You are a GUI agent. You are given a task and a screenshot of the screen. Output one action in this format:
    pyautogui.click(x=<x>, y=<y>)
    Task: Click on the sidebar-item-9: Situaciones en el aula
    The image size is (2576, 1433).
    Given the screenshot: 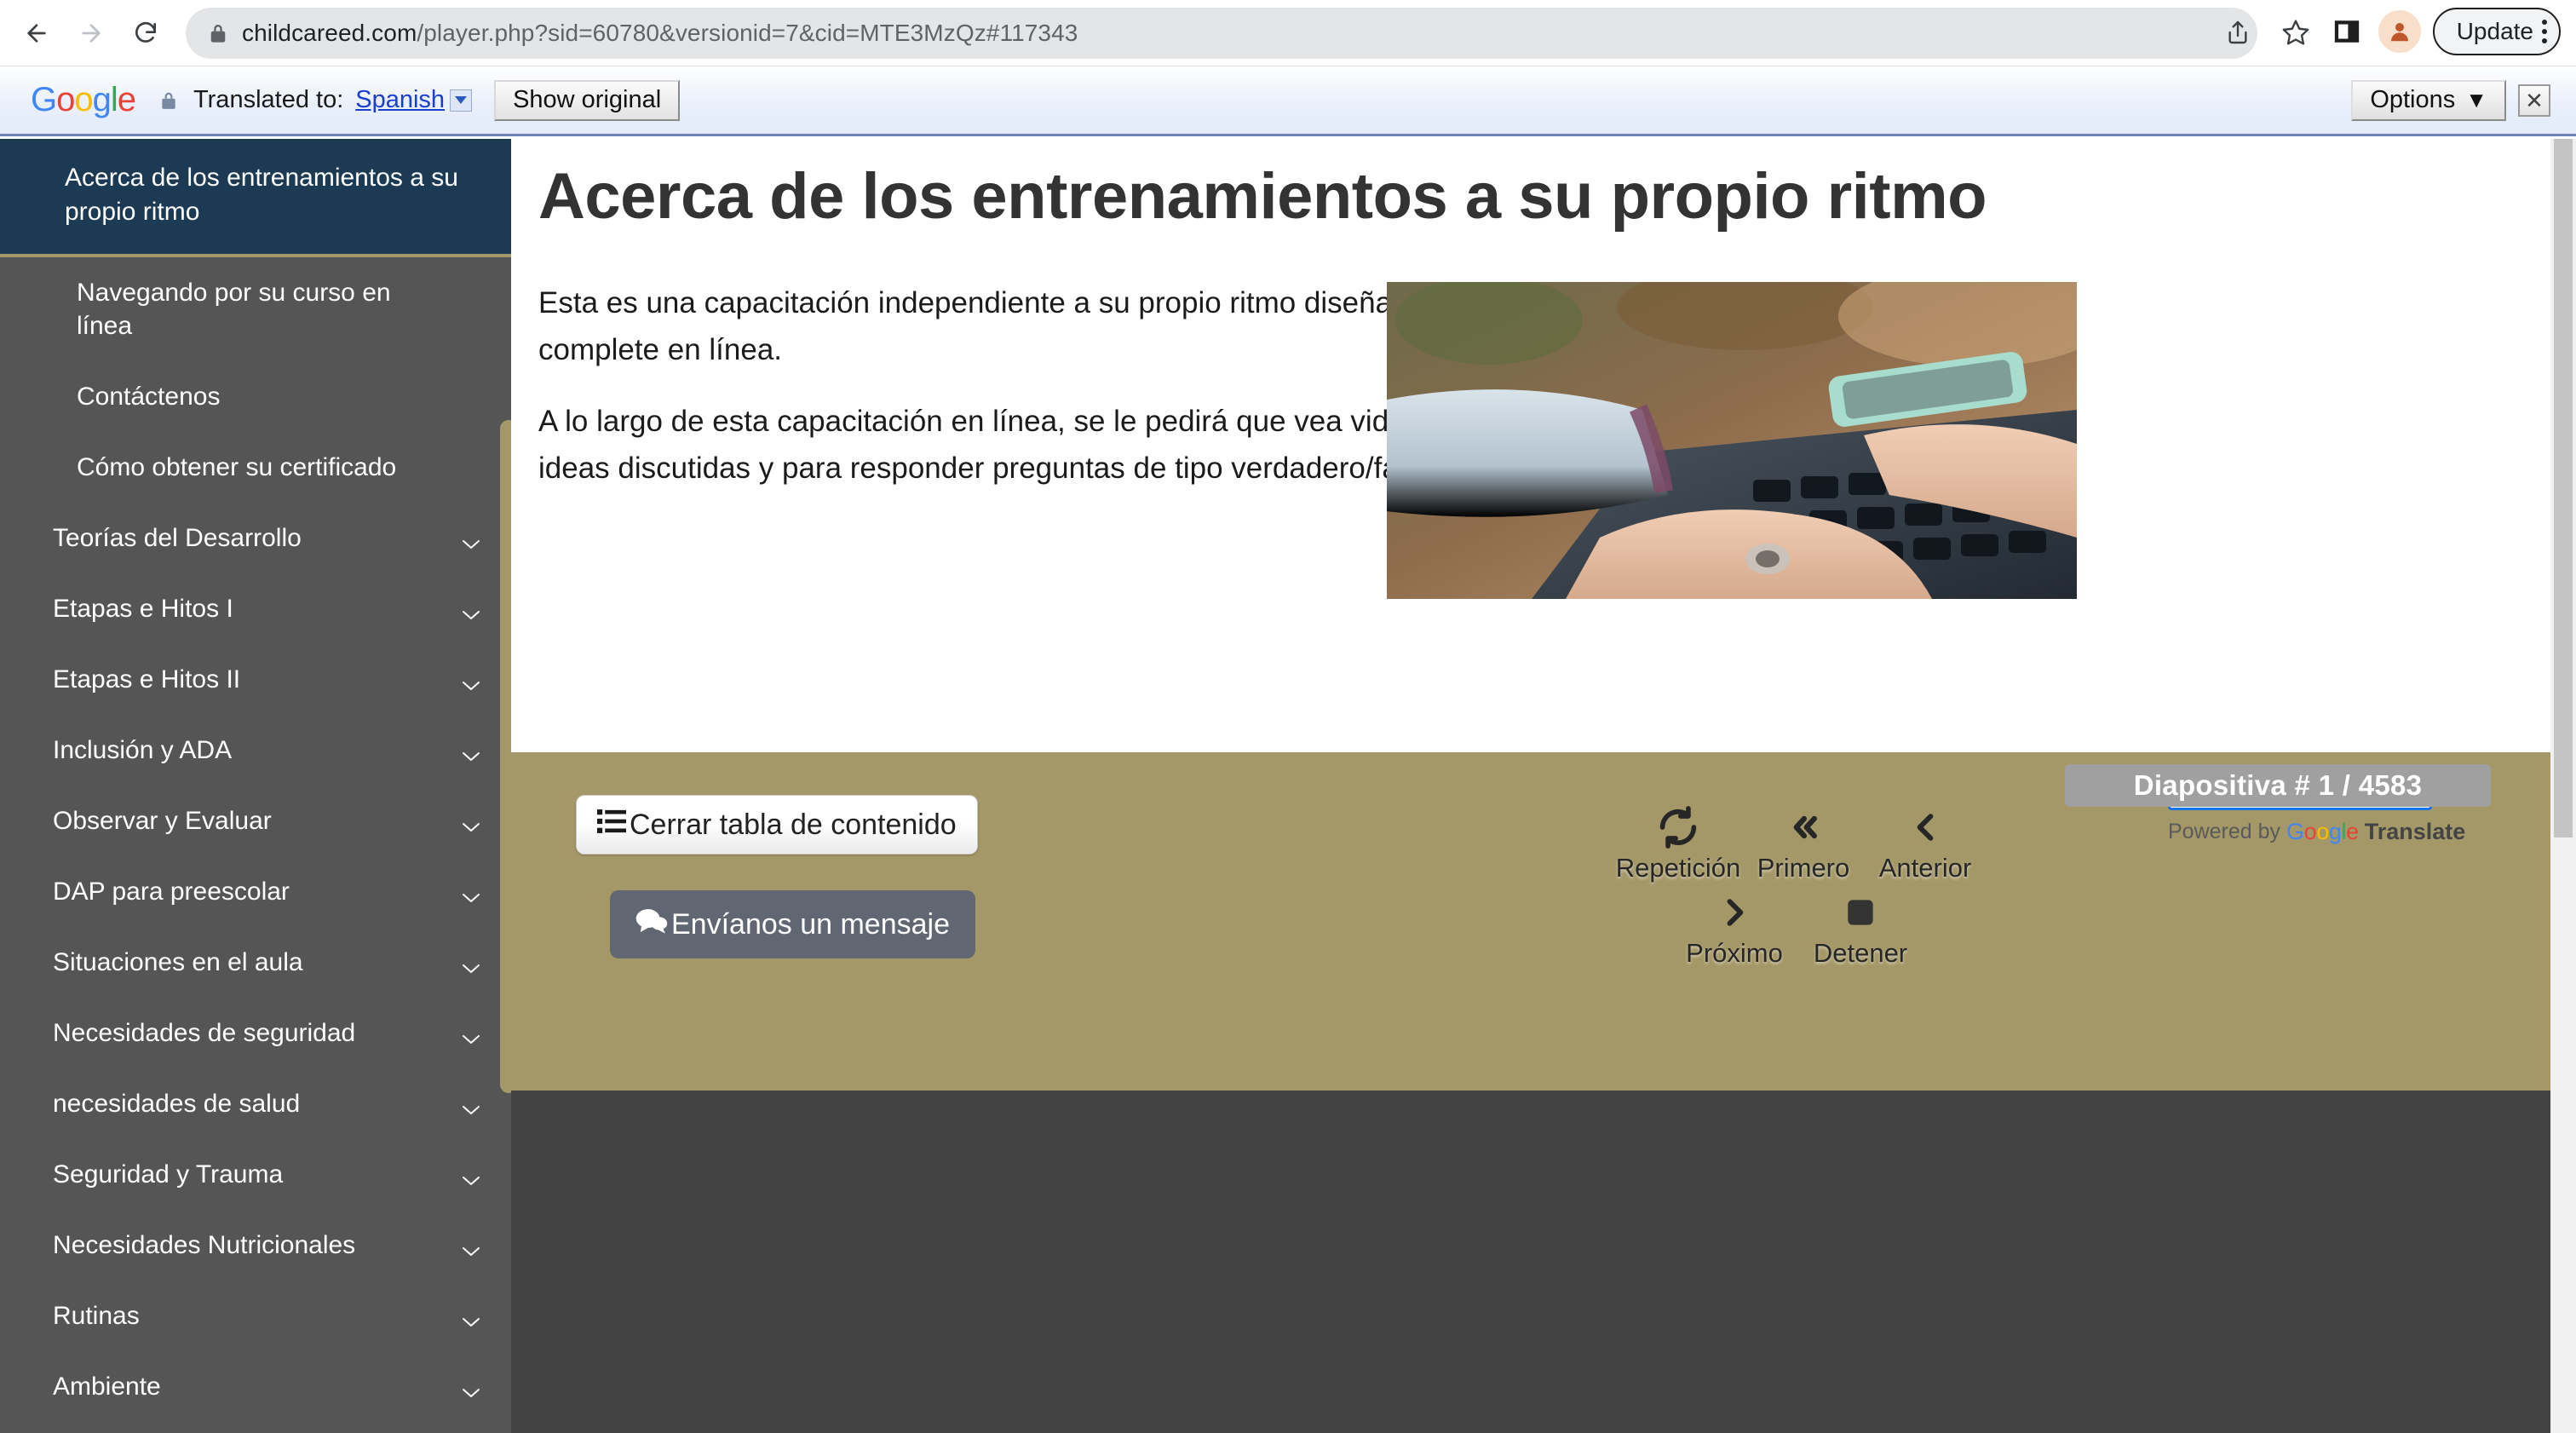 What is the action you would take?
    pyautogui.click(x=256, y=962)
    